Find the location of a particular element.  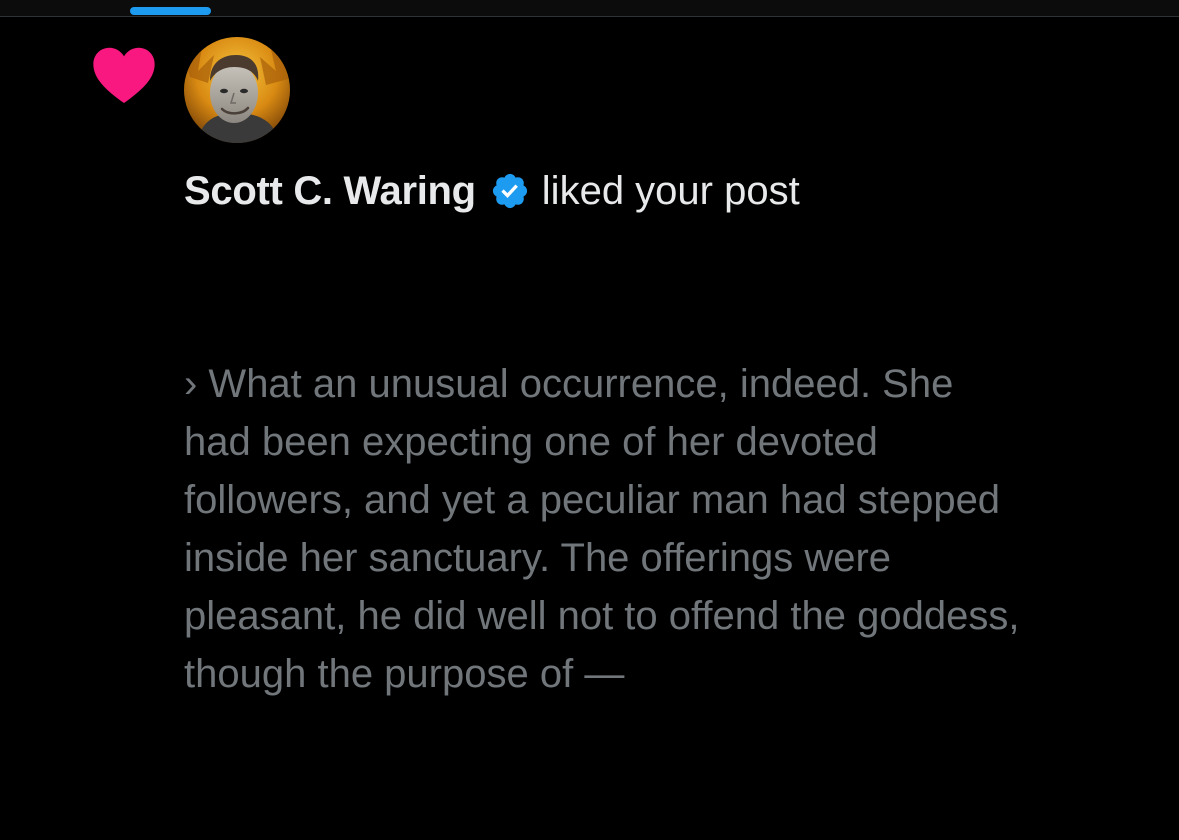

avatar is located at coordinates (237, 90).